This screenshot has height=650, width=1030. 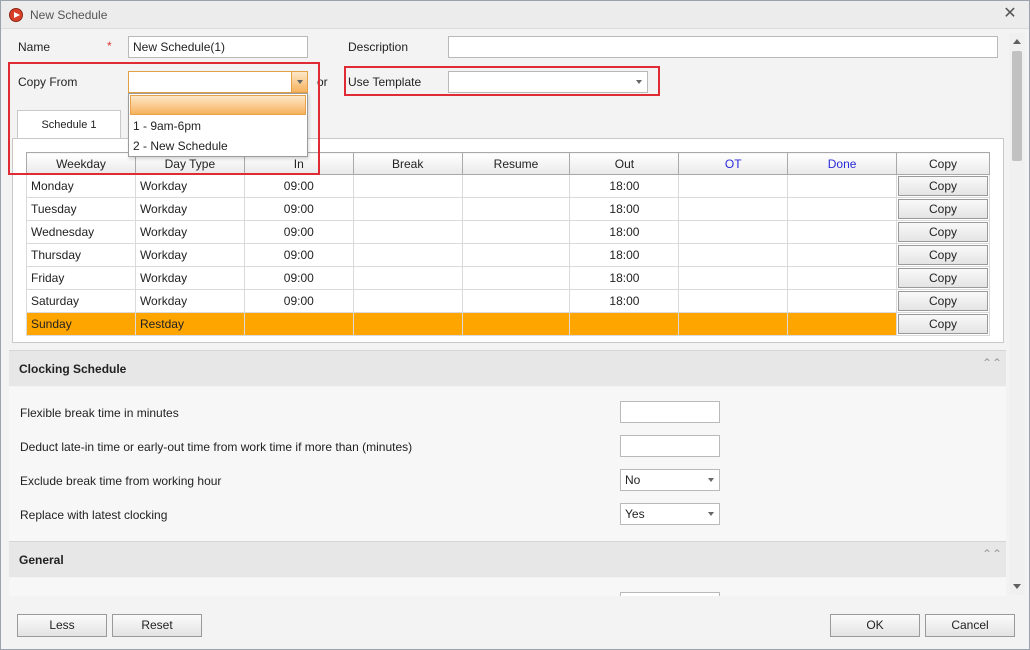 I want to click on description-input, so click(x=723, y=47).